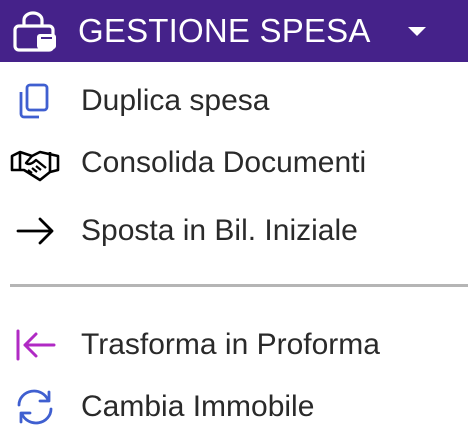 The image size is (468, 440). I want to click on menu-item-duplica-spesa: Duplica spesa, so click(234, 101).